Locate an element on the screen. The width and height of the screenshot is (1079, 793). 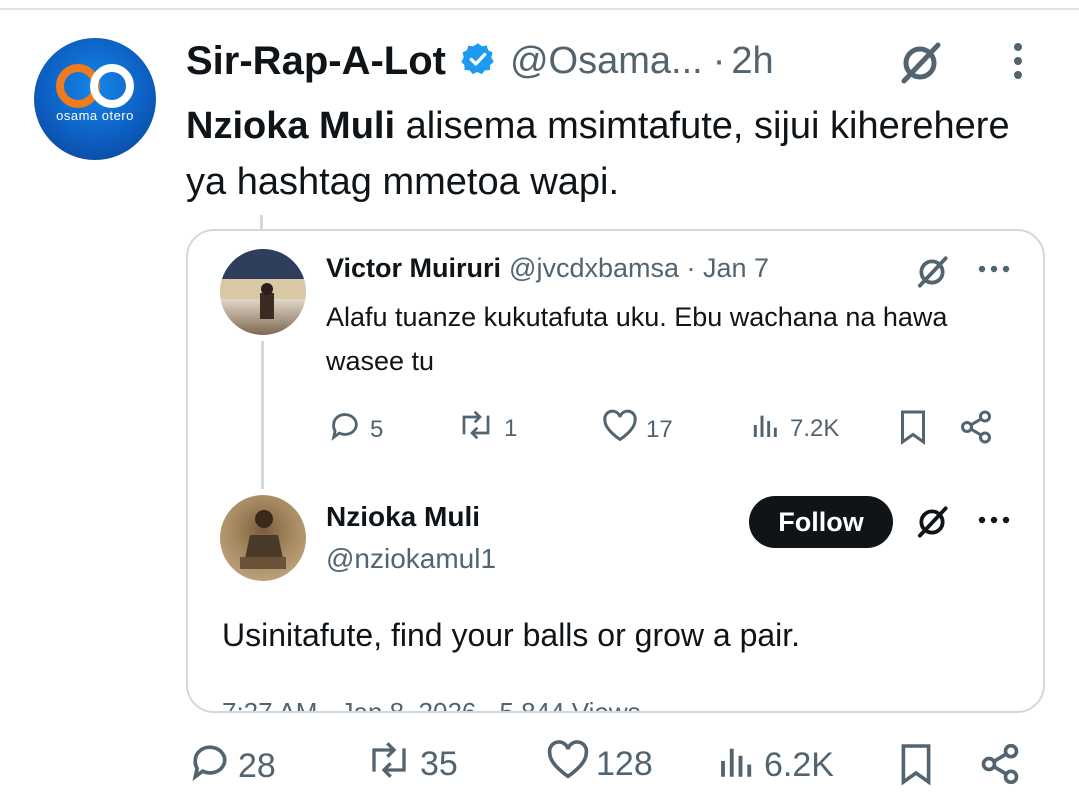
views-action: 7.2K is located at coordinates (794, 428).